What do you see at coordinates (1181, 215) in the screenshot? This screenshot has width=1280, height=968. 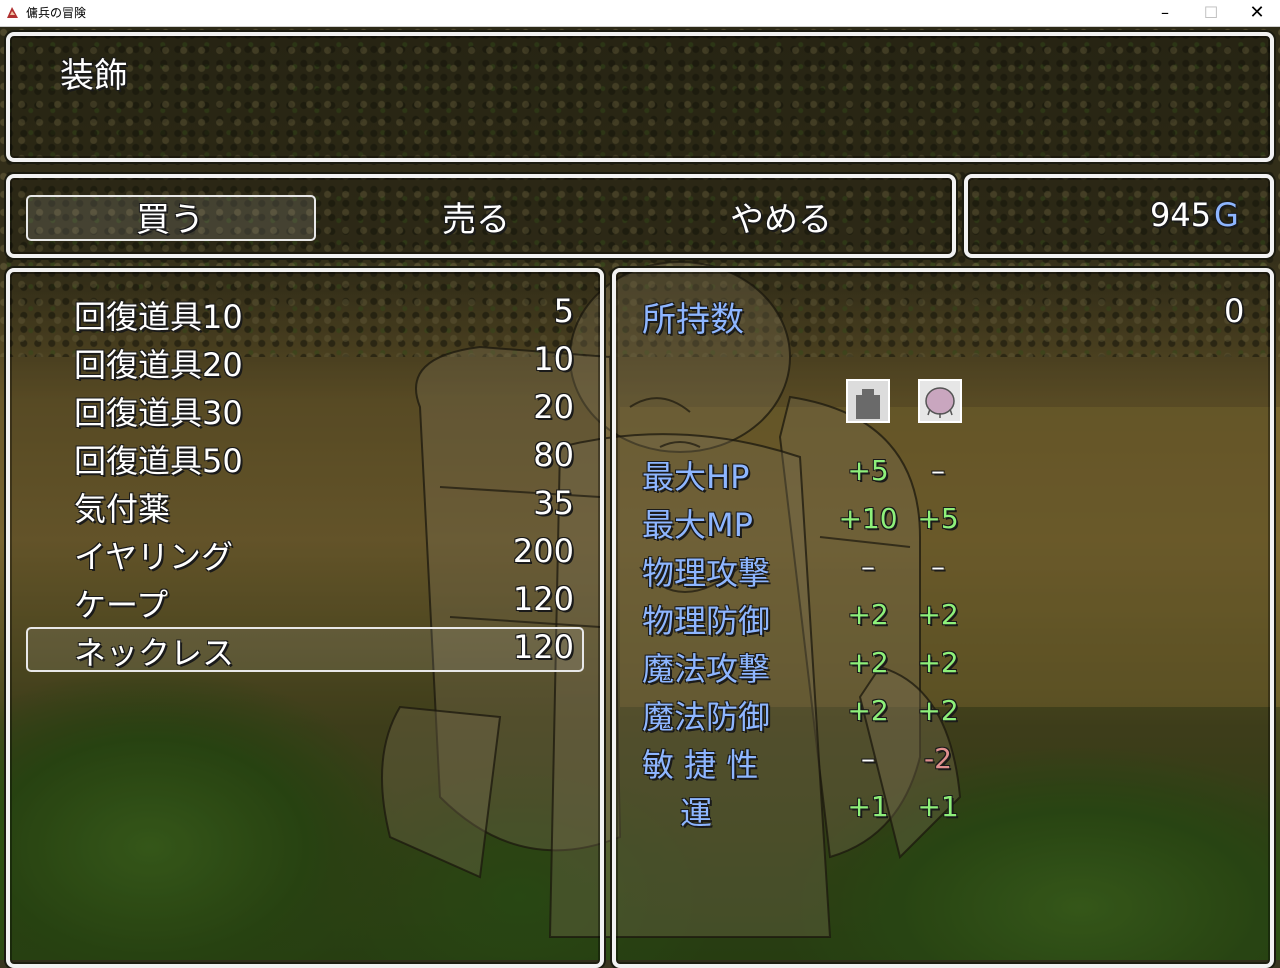 I see `gold-amount: 945` at bounding box center [1181, 215].